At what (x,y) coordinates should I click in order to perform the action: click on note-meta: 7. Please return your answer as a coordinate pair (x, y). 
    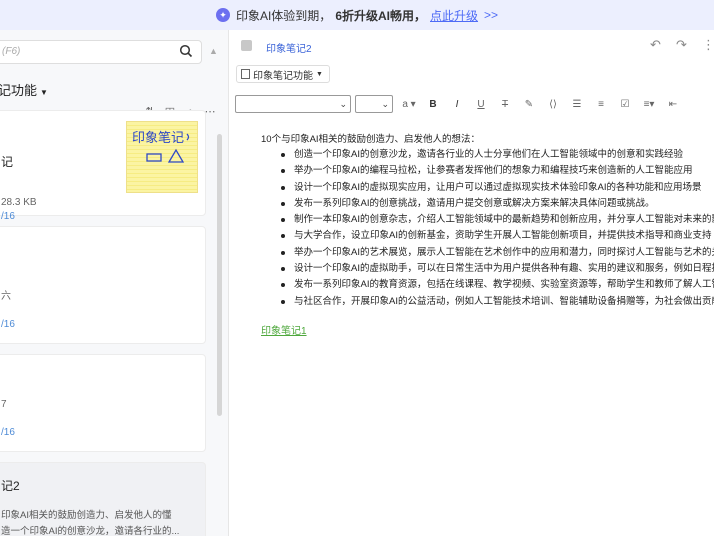
    Looking at the image, I should click on (4, 404).